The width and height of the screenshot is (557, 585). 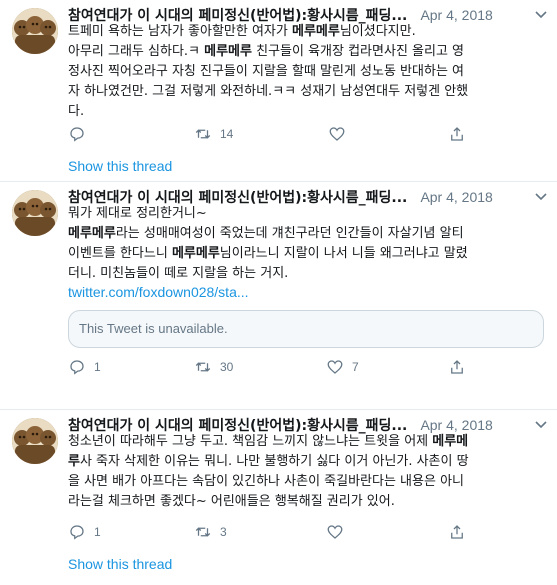 I want to click on retweet-button: 14, so click(x=213, y=134).